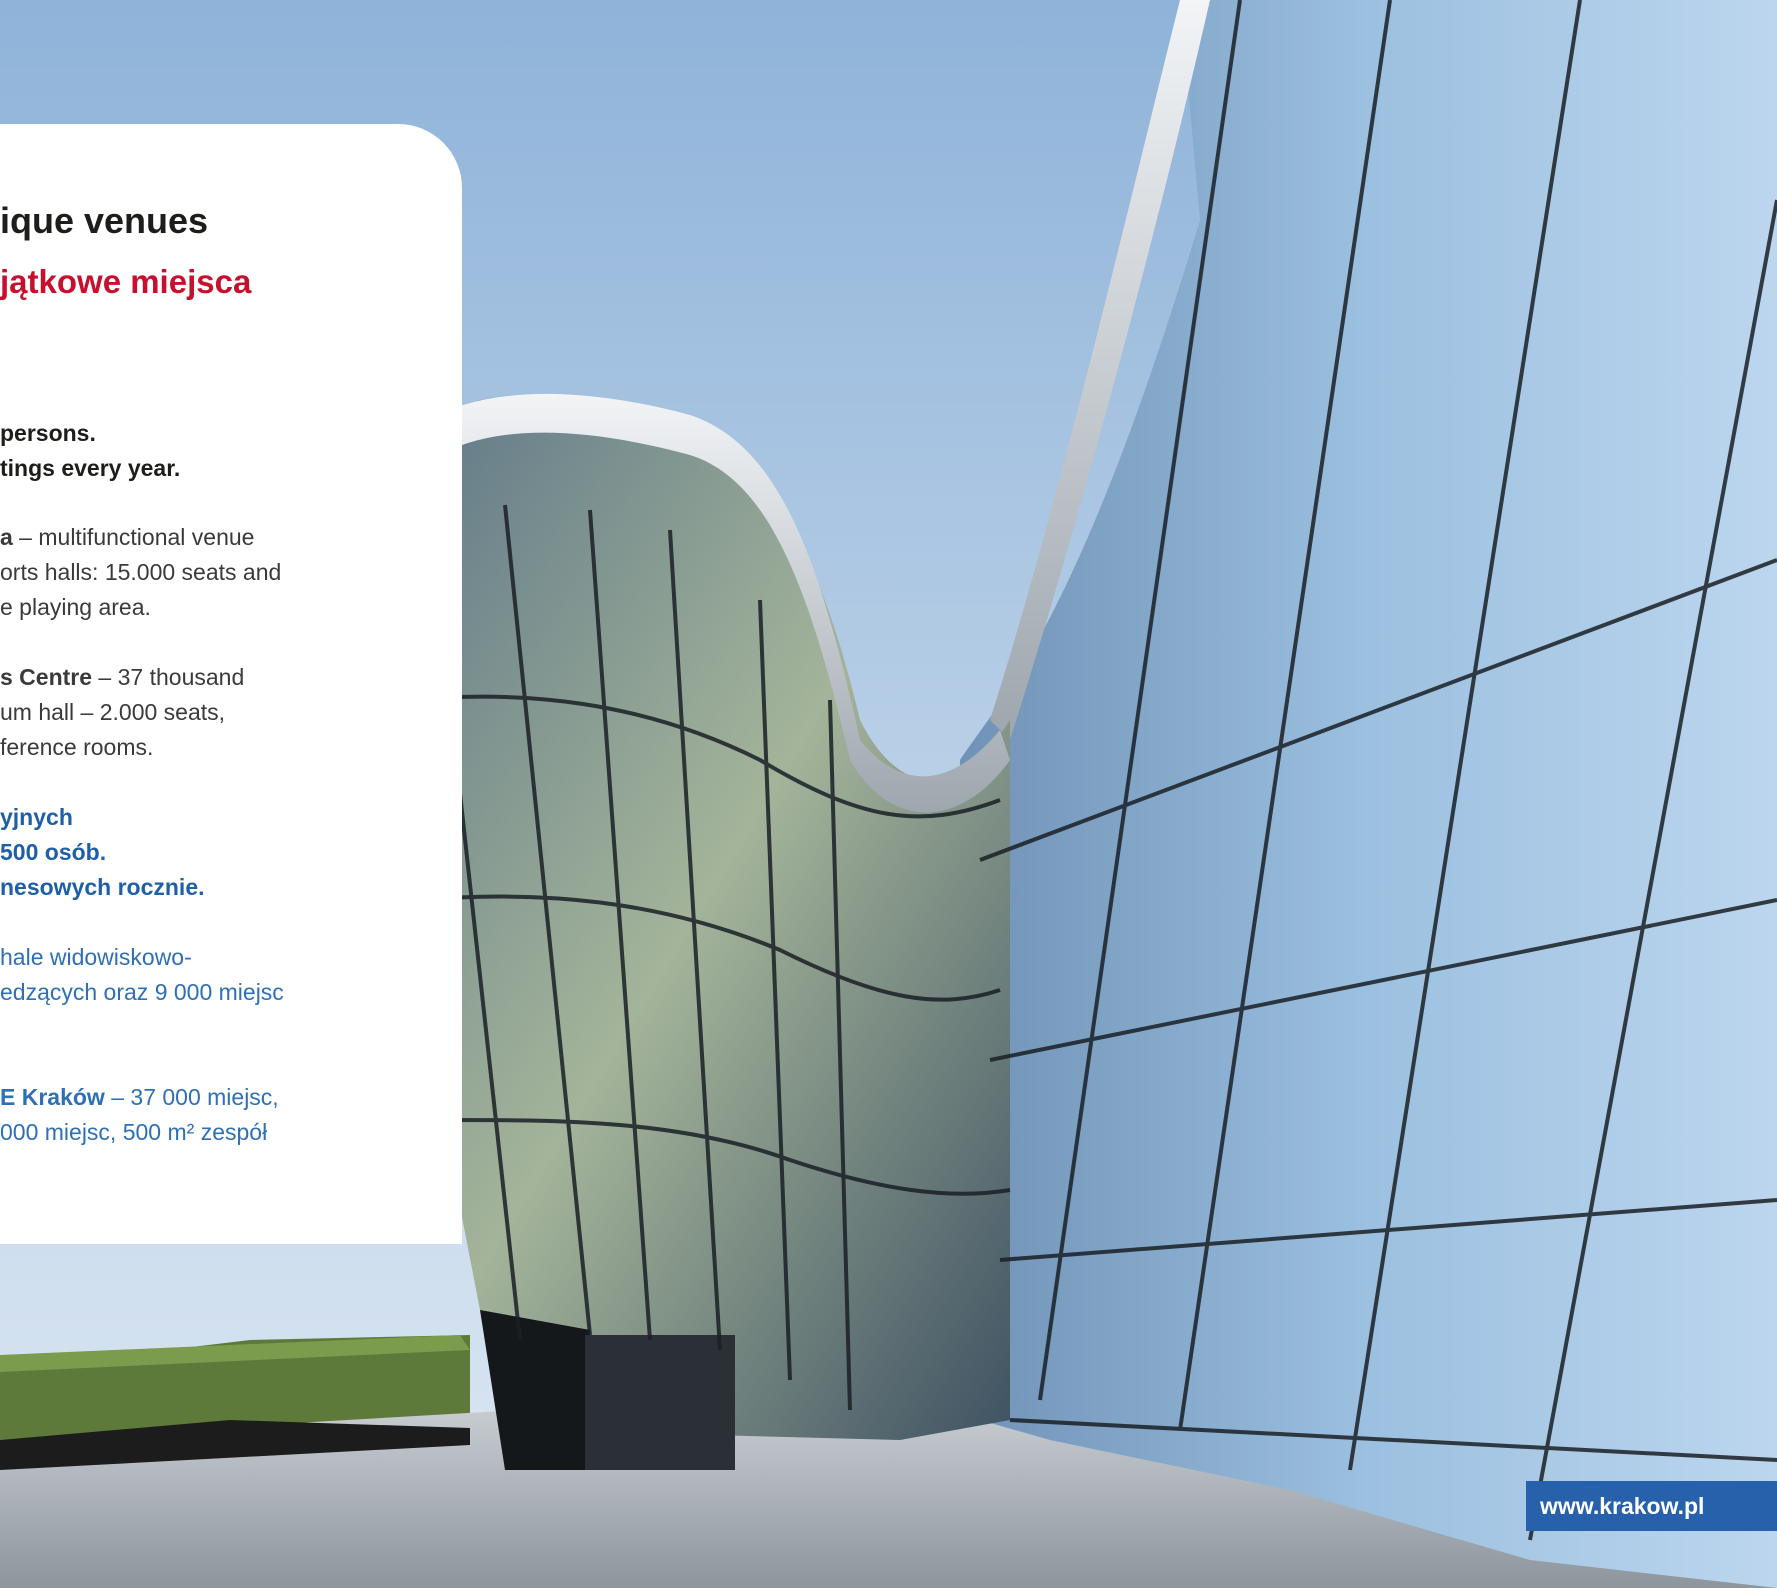 Image resolution: width=1777 pixels, height=1588 pixels. What do you see at coordinates (96, 957) in the screenshot?
I see `polish-arena-line-1: hale widowiskowo-` at bounding box center [96, 957].